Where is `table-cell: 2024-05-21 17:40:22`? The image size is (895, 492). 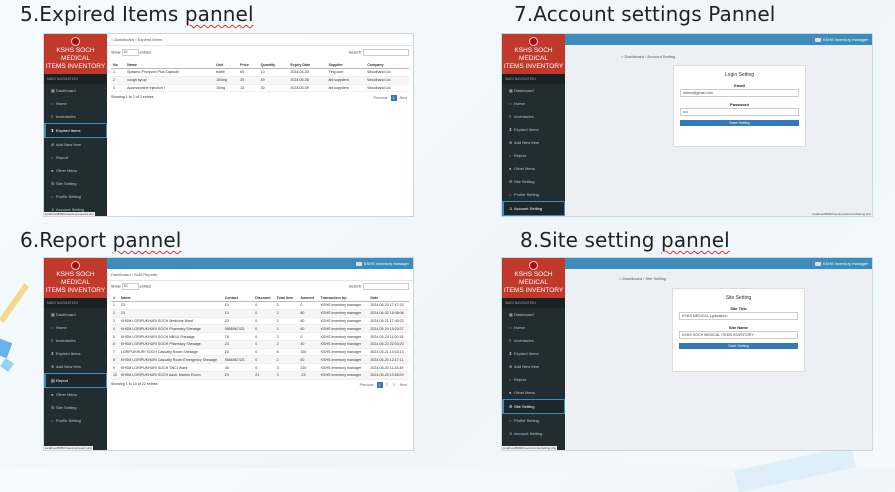 table-cell: 2024-05-21 17:40:22 is located at coordinates (388, 321).